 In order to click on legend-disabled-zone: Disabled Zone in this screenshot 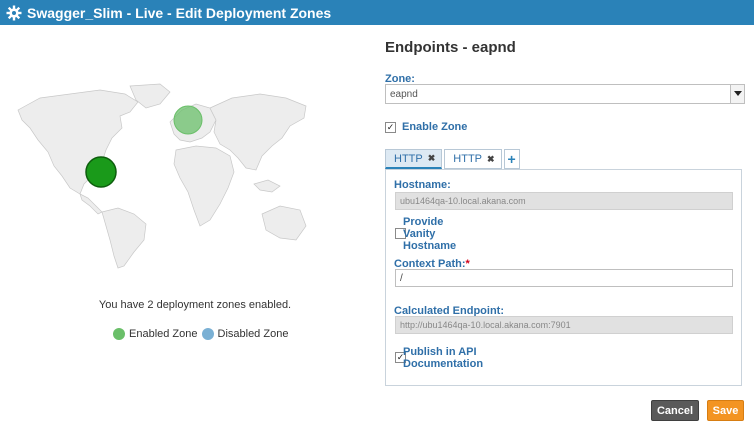, I will do `click(245, 334)`.